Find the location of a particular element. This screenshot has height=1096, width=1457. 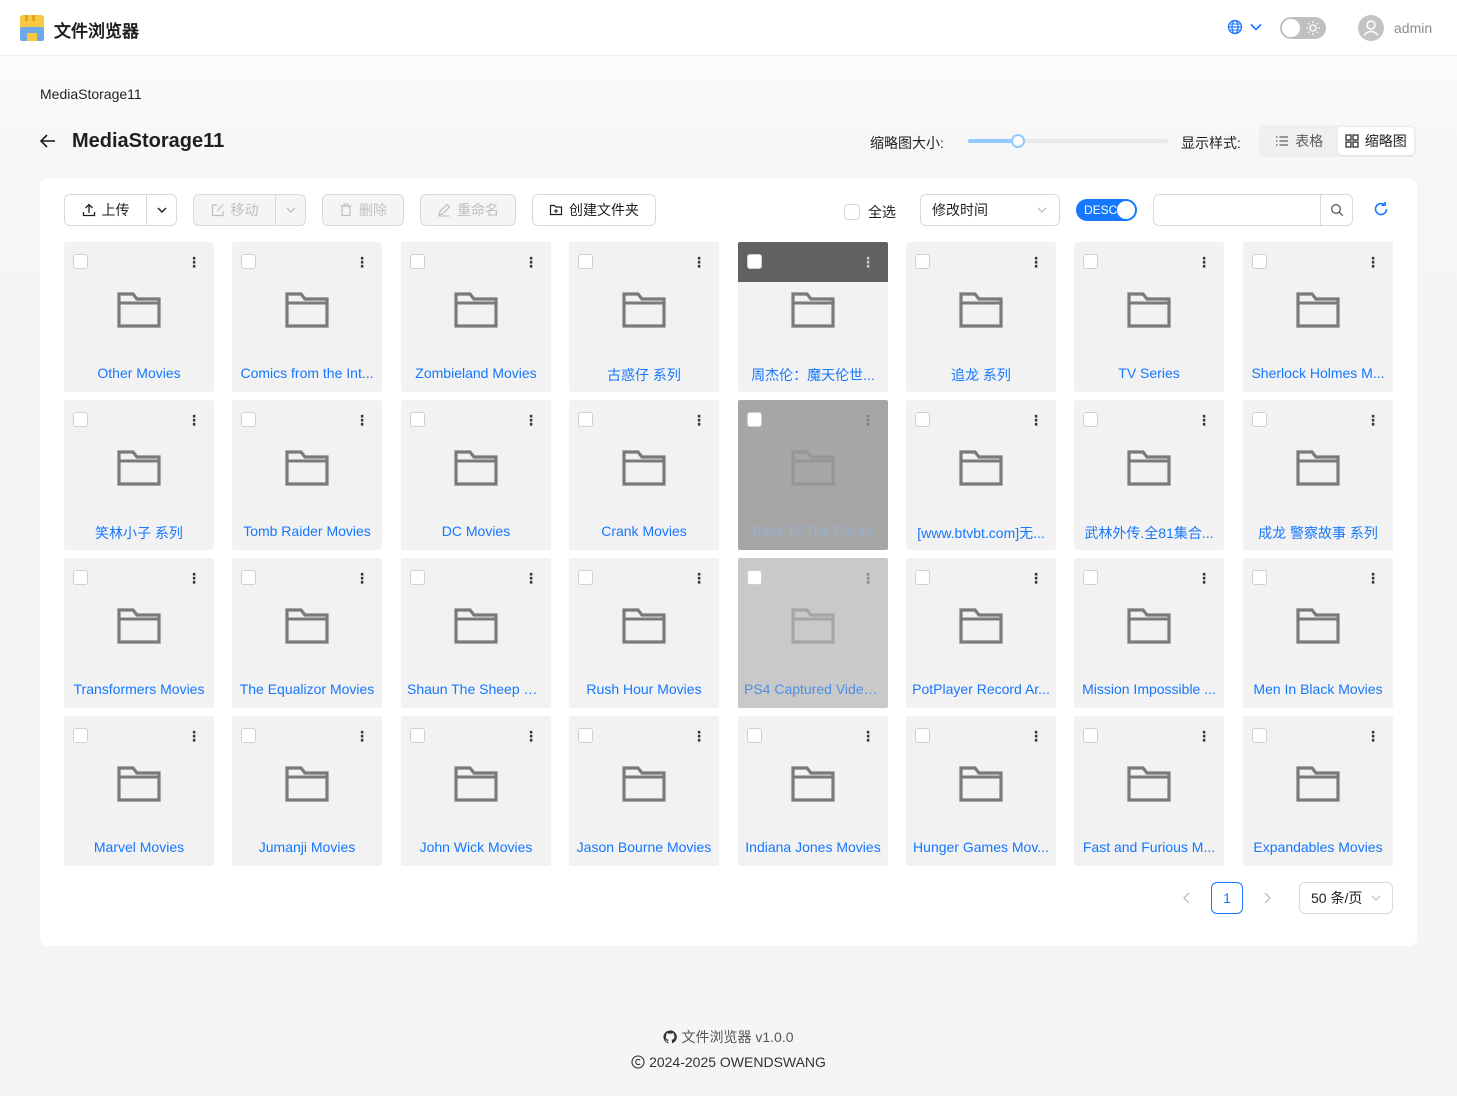

folder-name: 追龙 系列 is located at coordinates (981, 375).